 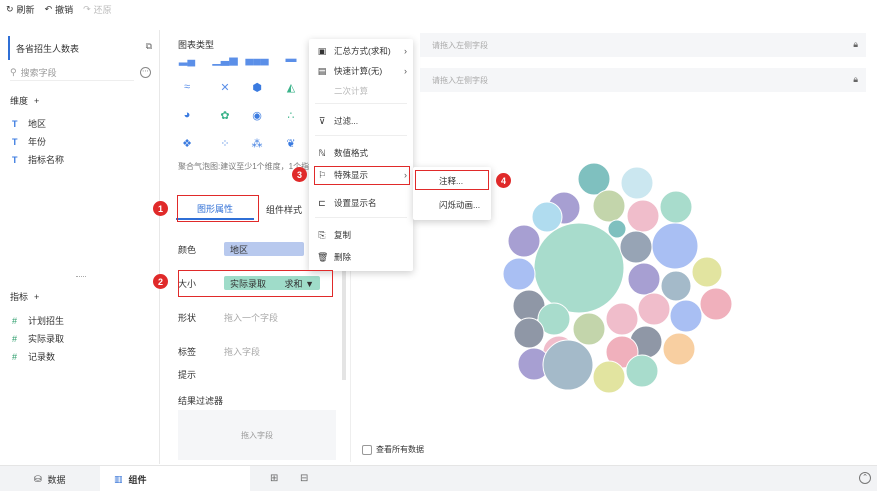 What do you see at coordinates (322, 50) in the screenshot?
I see `sigma-icon: ▣` at bounding box center [322, 50].